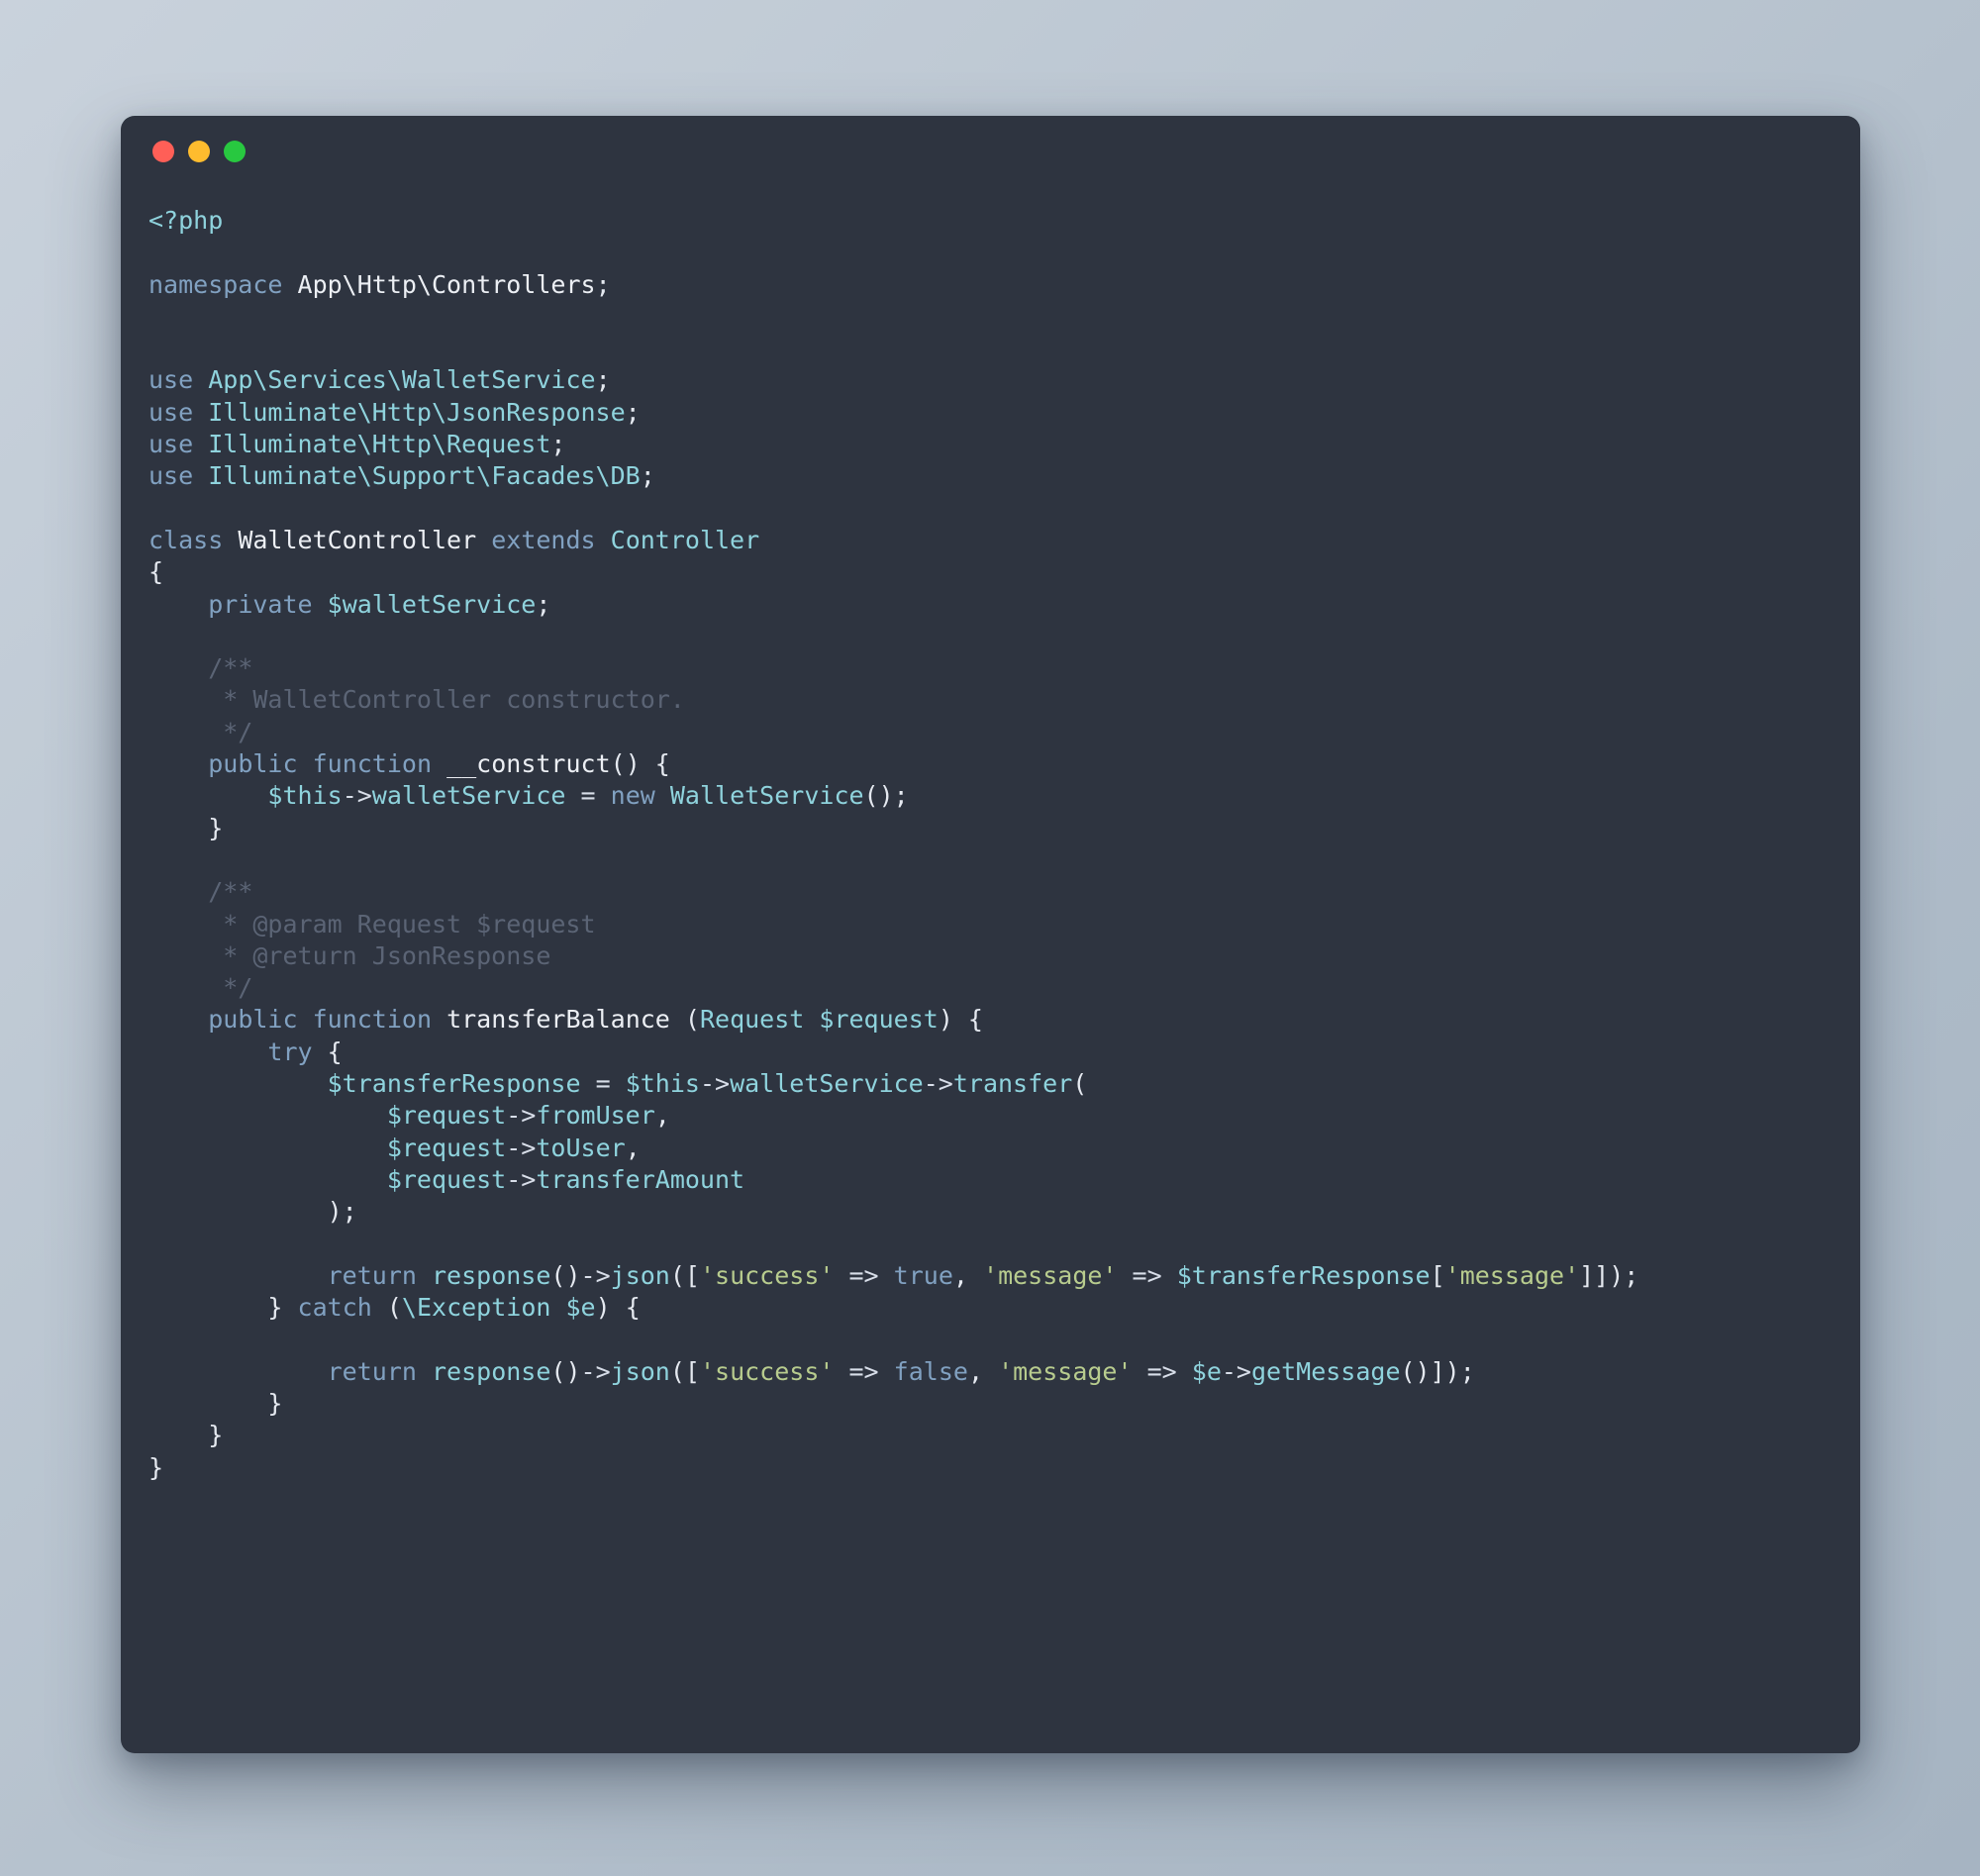  What do you see at coordinates (684, 1371) in the screenshot?
I see `code-token: ([` at bounding box center [684, 1371].